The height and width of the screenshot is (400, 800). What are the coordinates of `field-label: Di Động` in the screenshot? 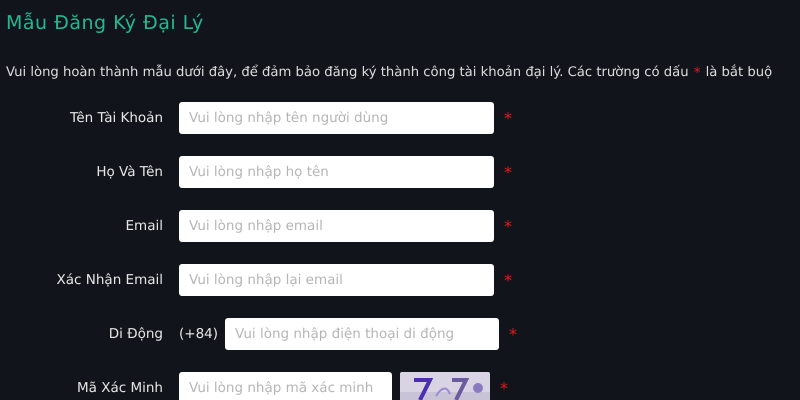 It's located at (135, 334).